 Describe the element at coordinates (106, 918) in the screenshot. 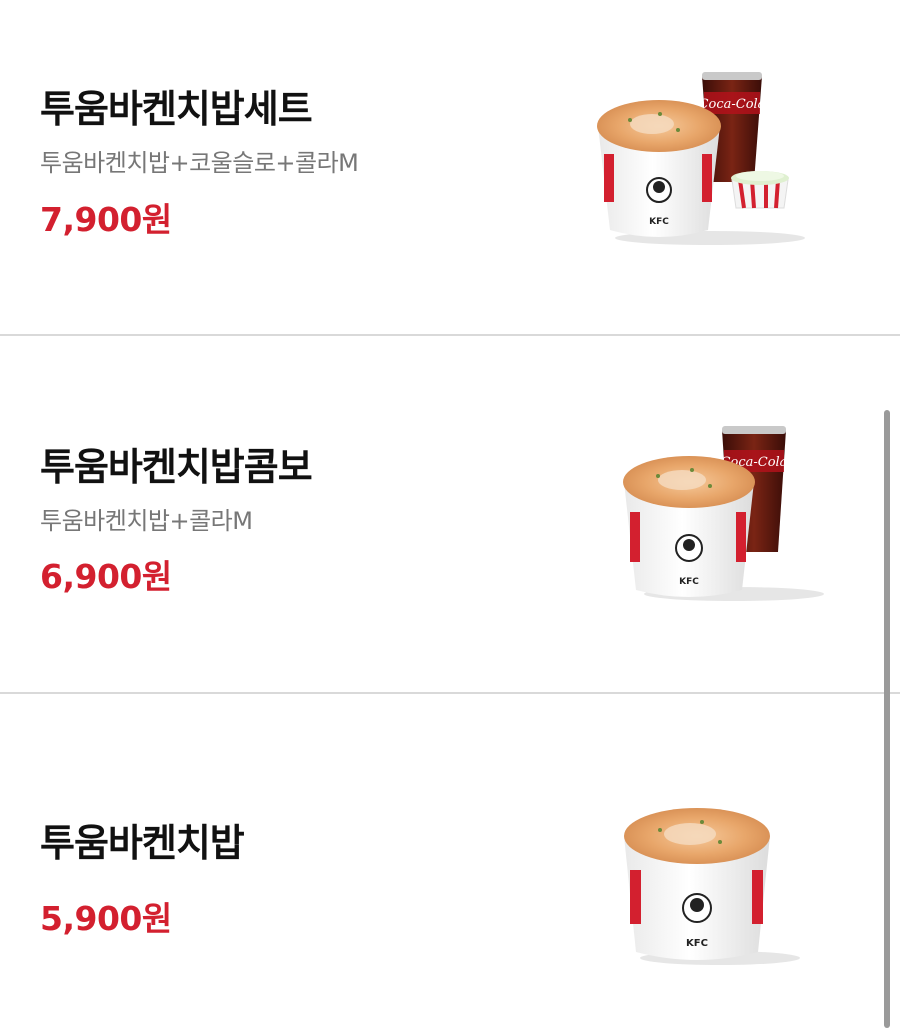

I see `item-price: 5,900원` at that location.